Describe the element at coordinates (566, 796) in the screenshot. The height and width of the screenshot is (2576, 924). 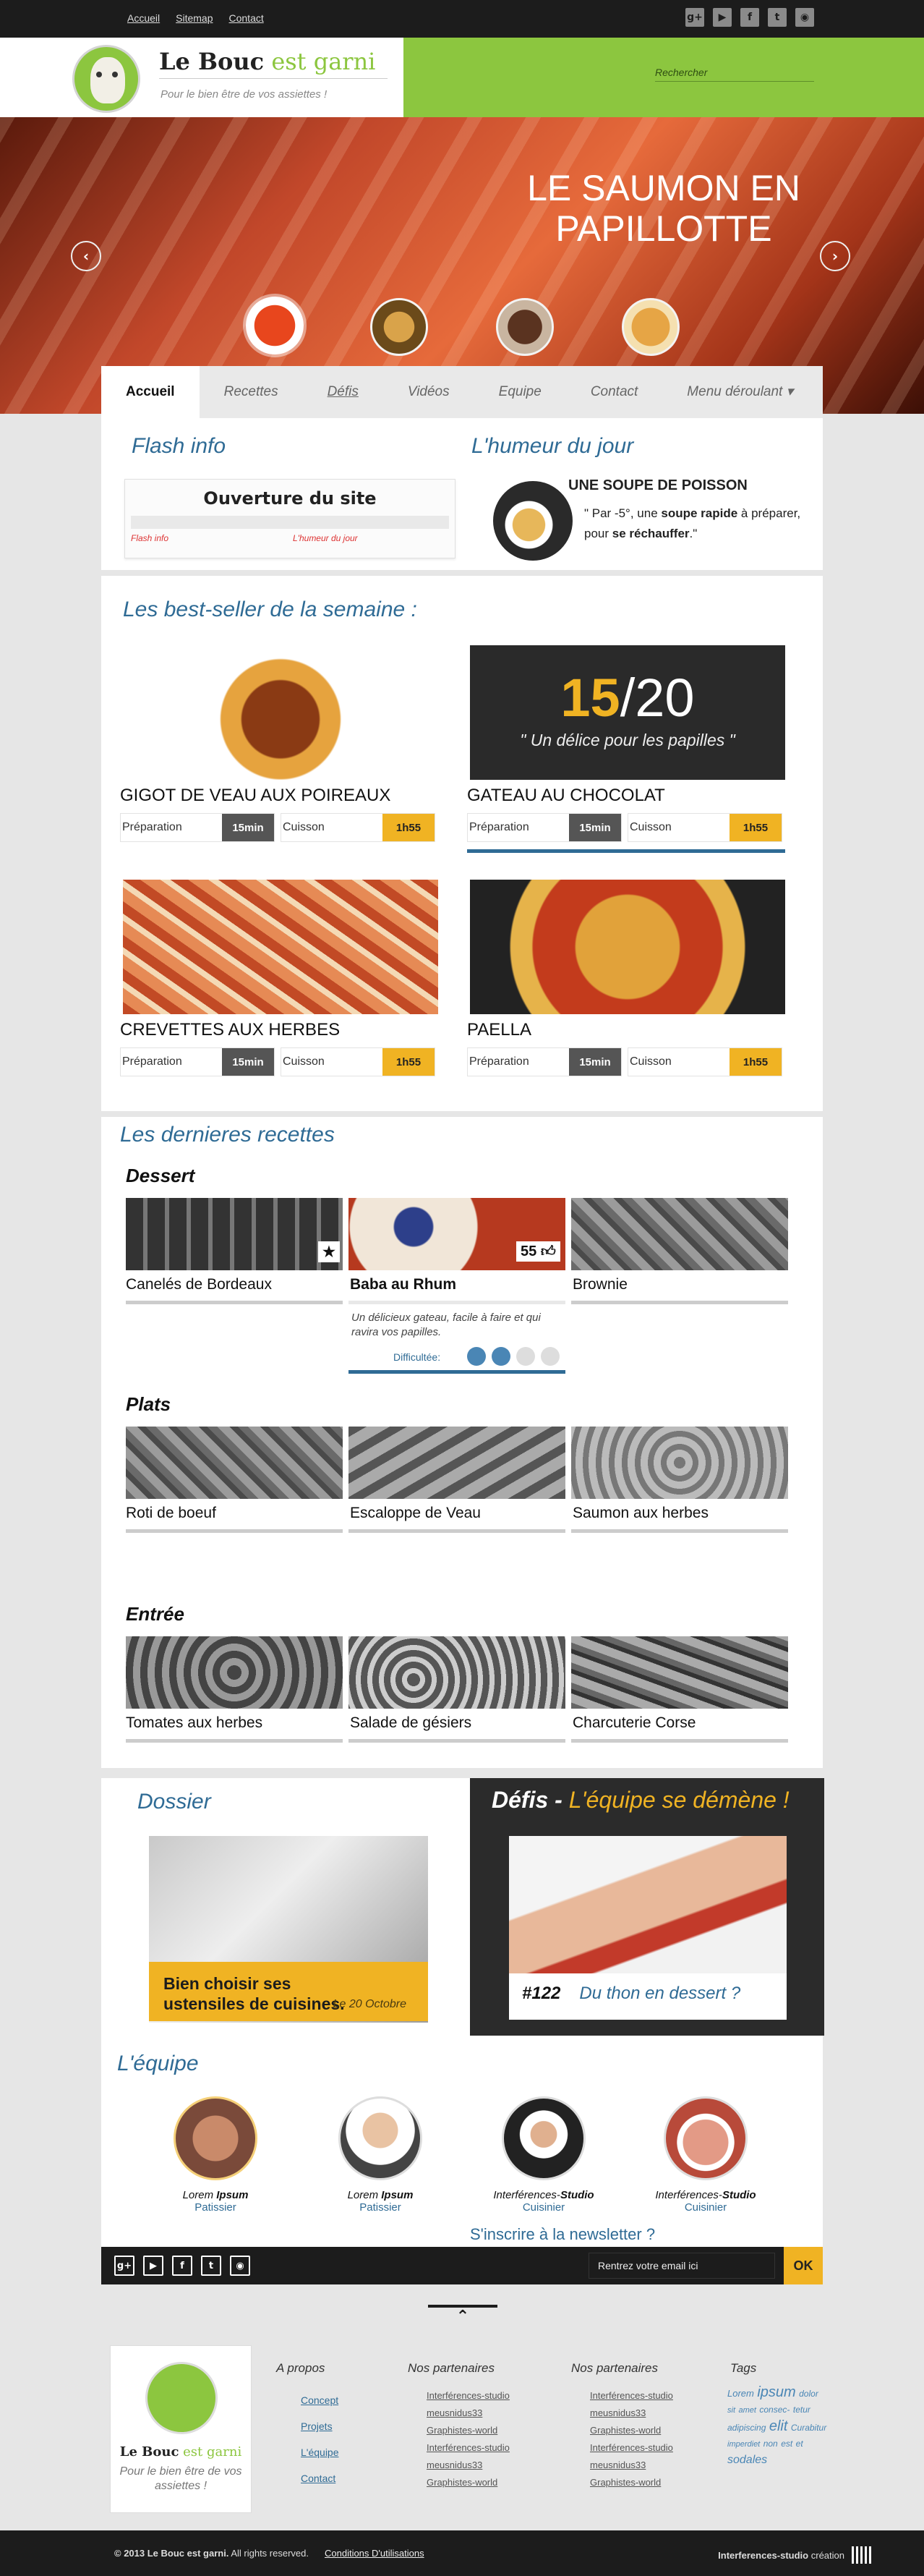
I see `bestseller-name-2: GATEAU AU CHOCOLAT` at that location.